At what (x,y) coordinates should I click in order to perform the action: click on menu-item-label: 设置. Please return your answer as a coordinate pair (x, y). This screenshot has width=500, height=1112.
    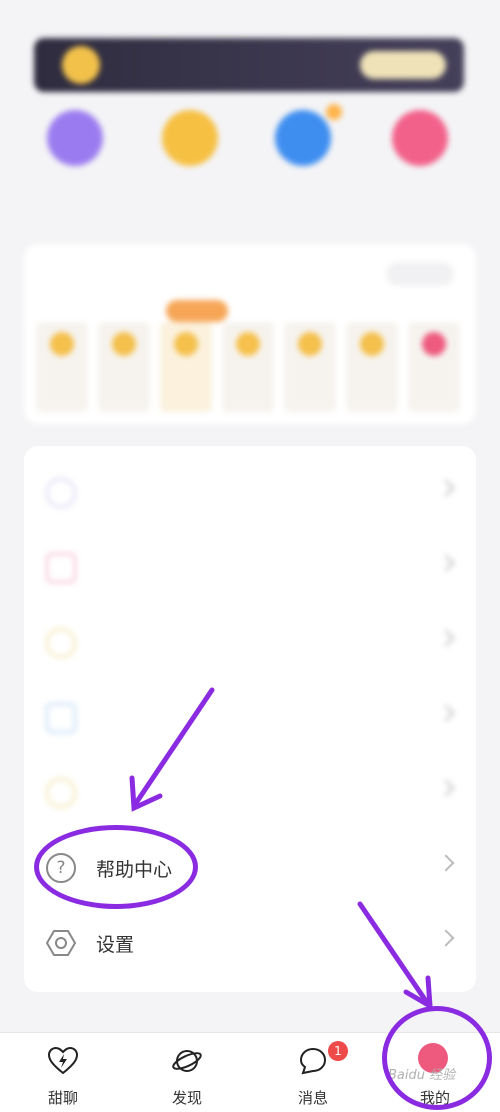
    Looking at the image, I should click on (115, 945).